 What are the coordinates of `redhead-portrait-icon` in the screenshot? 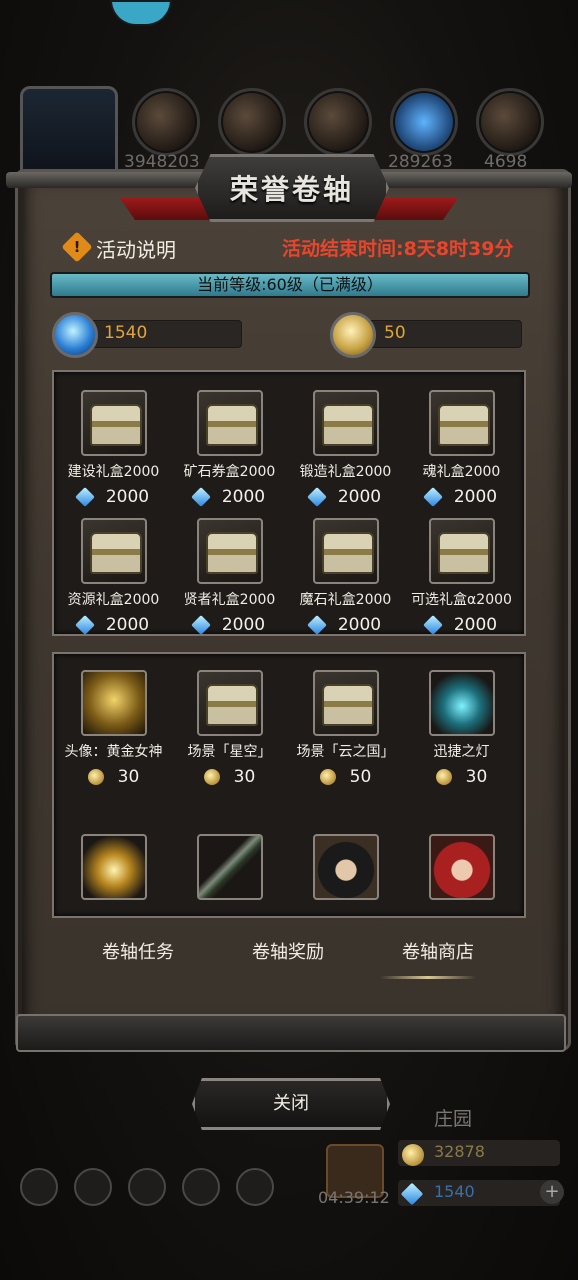 It's located at (461, 867).